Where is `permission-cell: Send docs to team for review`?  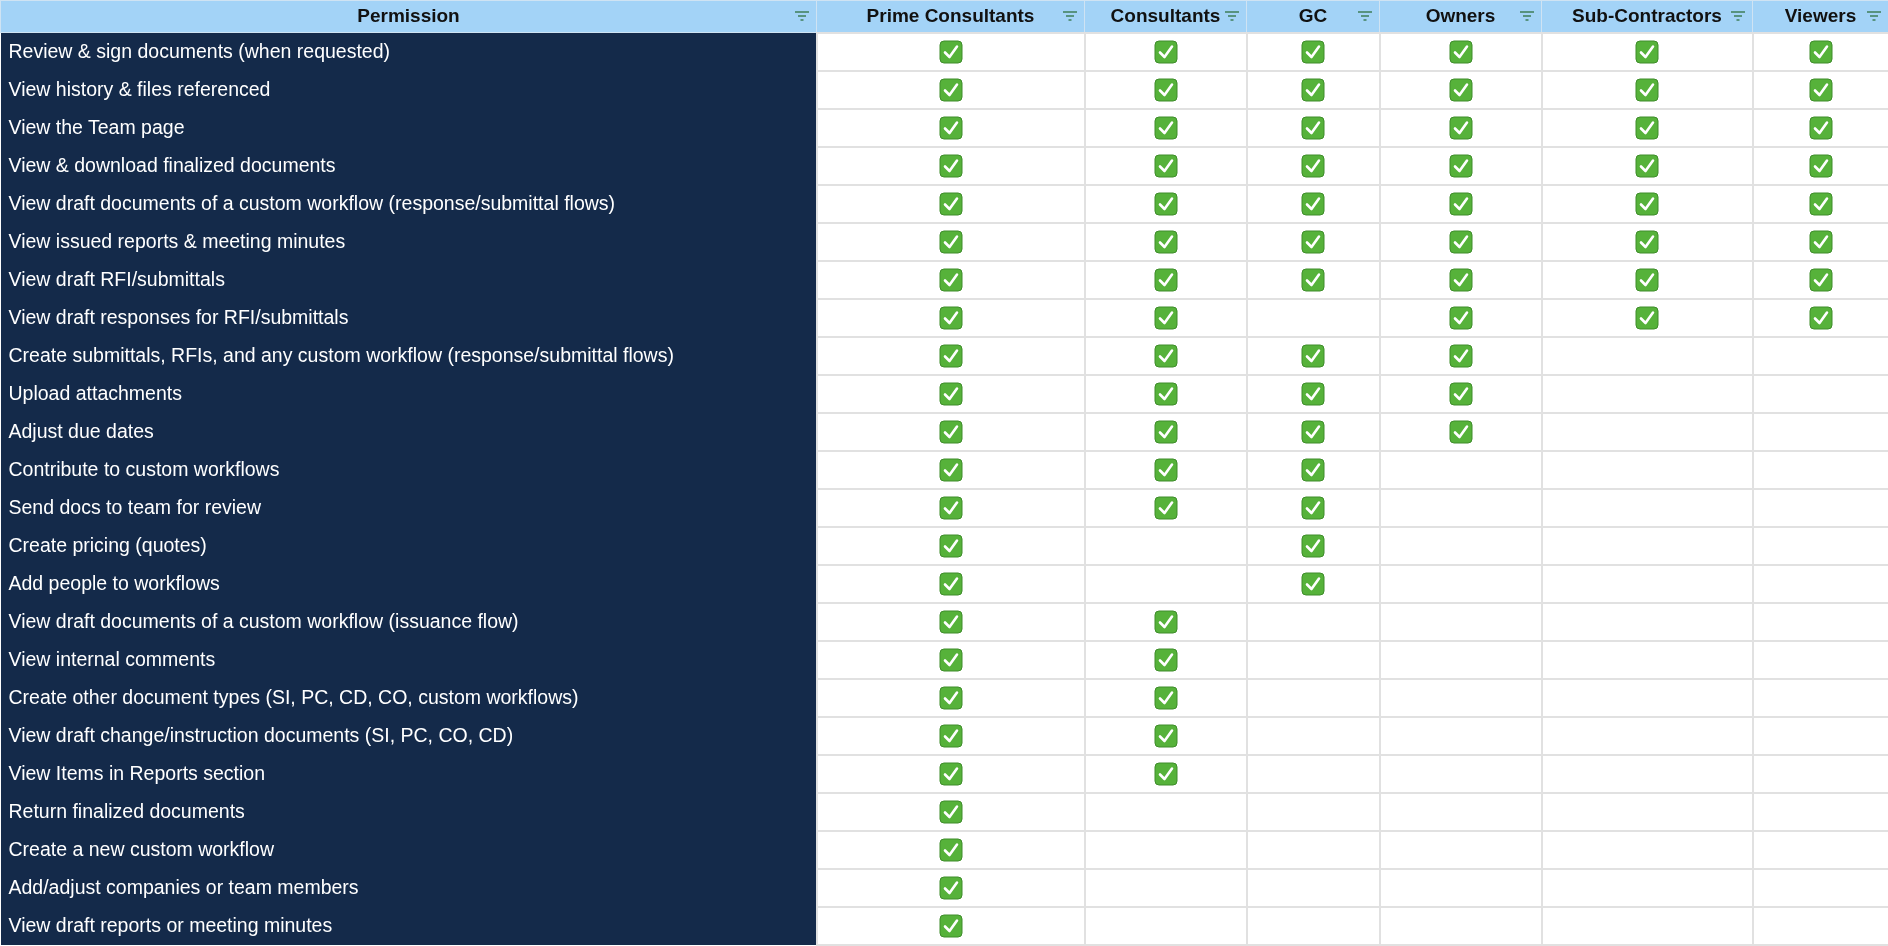 permission-cell: Send docs to team for review is located at coordinates (408, 507).